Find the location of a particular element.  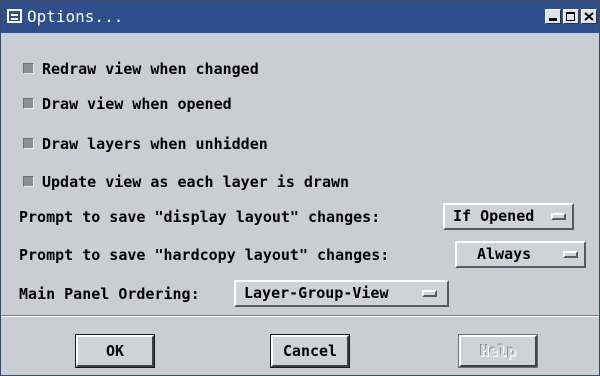

checkbox-update-view-each-layer: Update view as each layer is drawn is located at coordinates (186, 182).